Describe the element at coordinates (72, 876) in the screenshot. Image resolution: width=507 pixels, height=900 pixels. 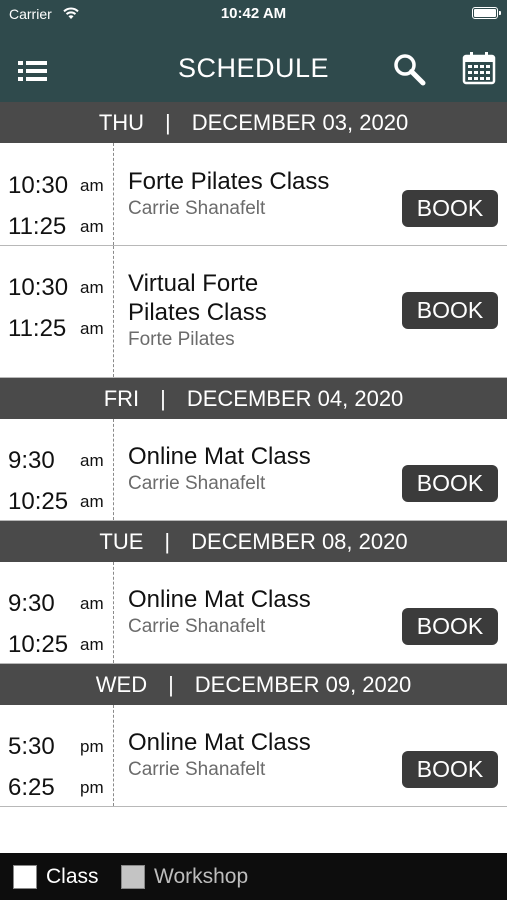
I see `class-legend-label: Class` at that location.